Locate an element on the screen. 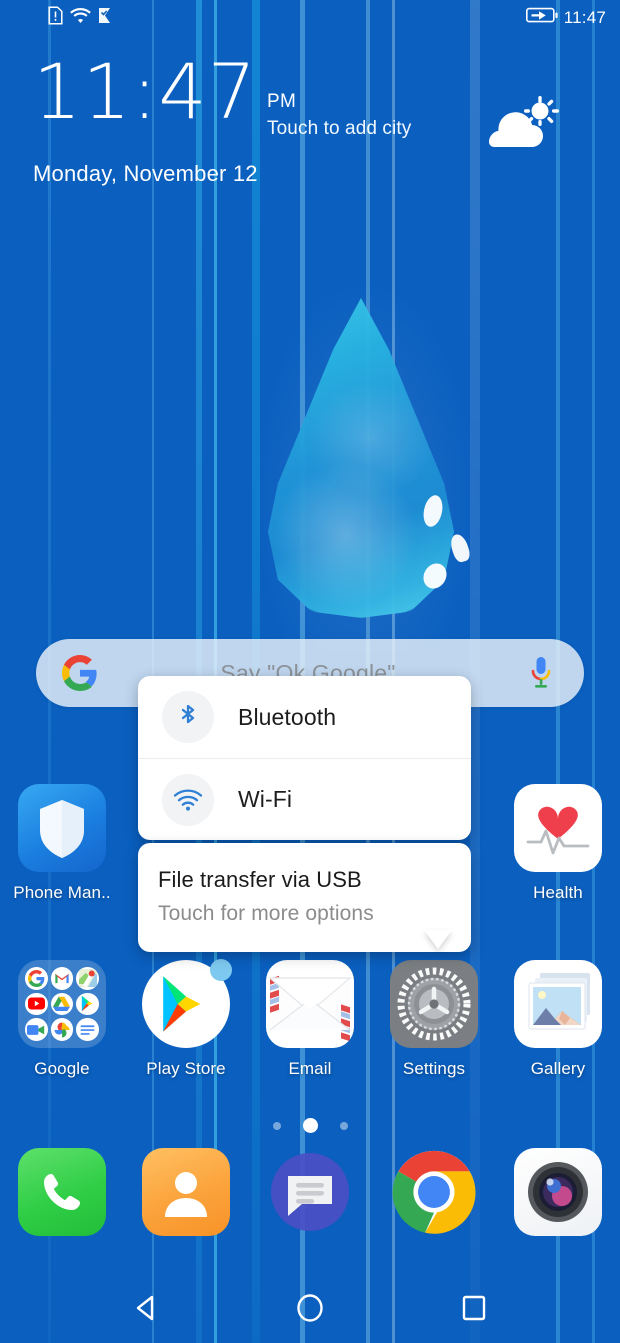 The height and width of the screenshot is (1343, 620). status-bar-left-icons is located at coordinates (80, 18).